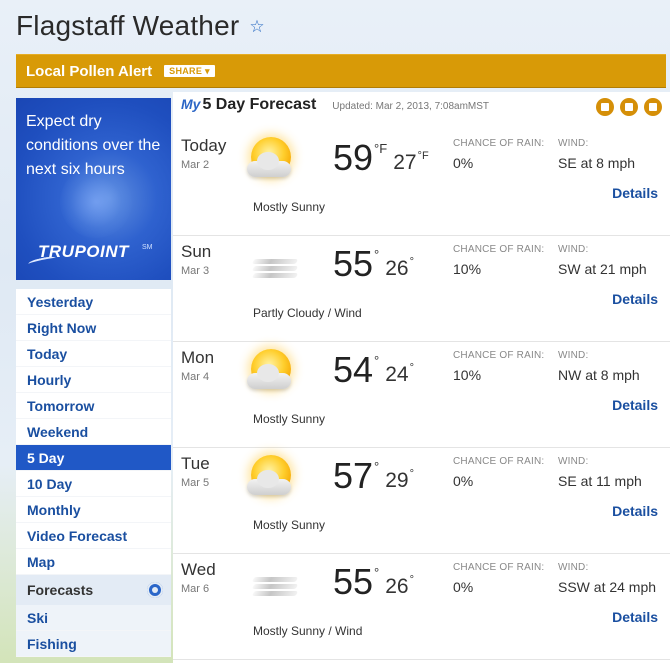  I want to click on updated-timestamp: Updated: Mar 2, 2013, 7:08amMST, so click(411, 106).